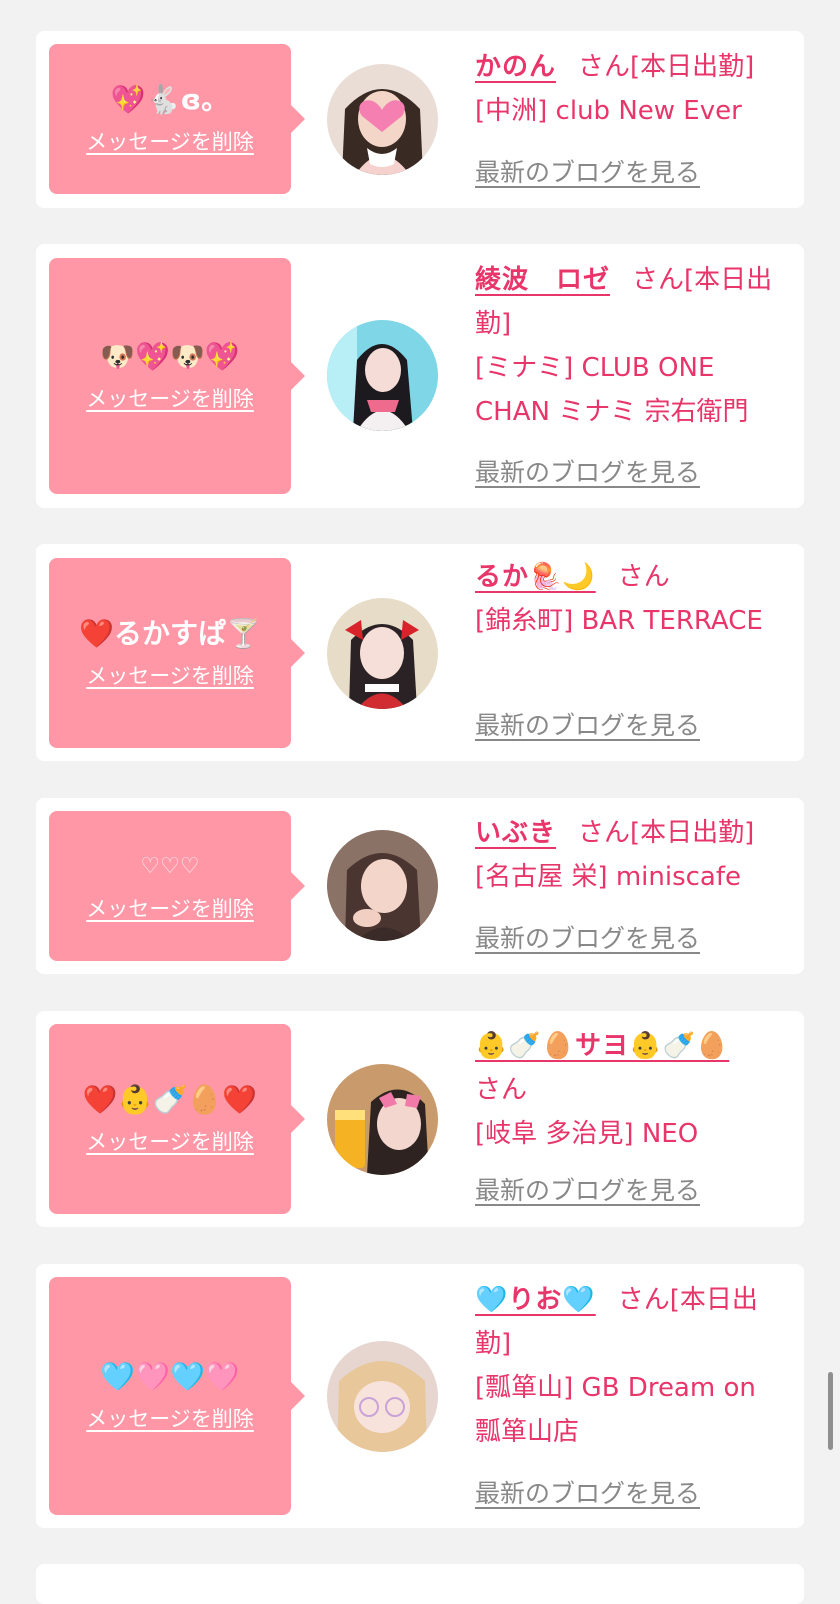 The width and height of the screenshot is (840, 1604). I want to click on message-text: 🩵🩷🩵🩷, so click(170, 1376).